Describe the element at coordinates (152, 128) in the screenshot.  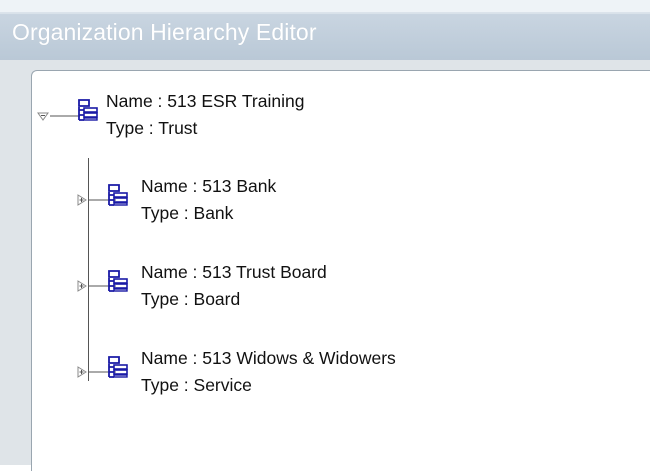
I see `node-type: Type : Trust` at that location.